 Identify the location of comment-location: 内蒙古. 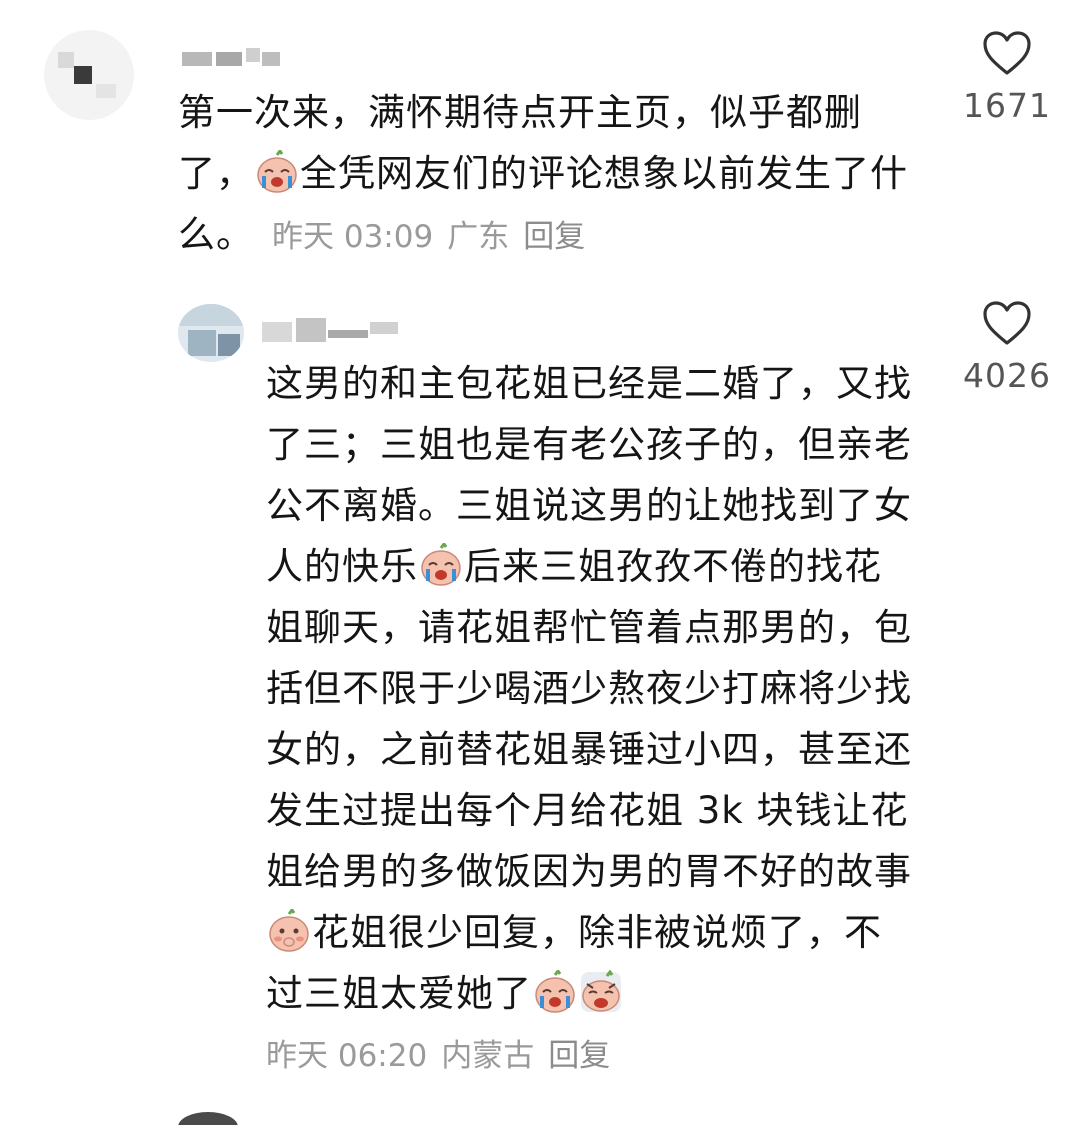
(488, 1056).